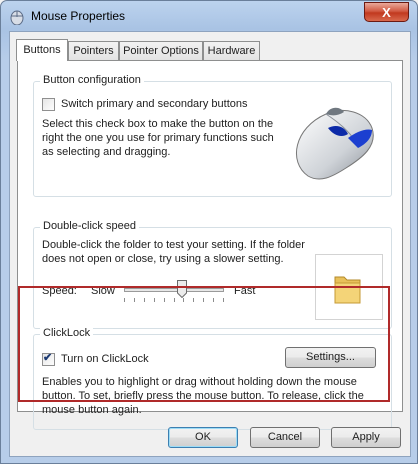  Describe the element at coordinates (334, 143) in the screenshot. I see `mouse-illustration-icon` at that location.